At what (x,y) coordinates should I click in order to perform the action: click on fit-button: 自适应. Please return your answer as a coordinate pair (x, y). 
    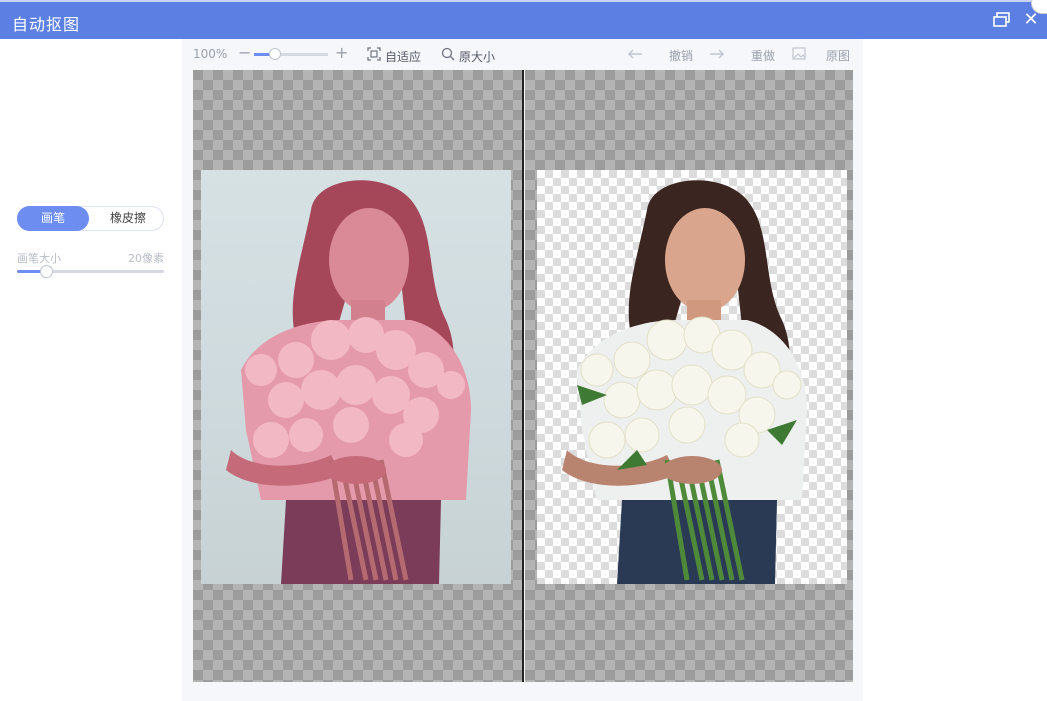
    Looking at the image, I should click on (394, 56).